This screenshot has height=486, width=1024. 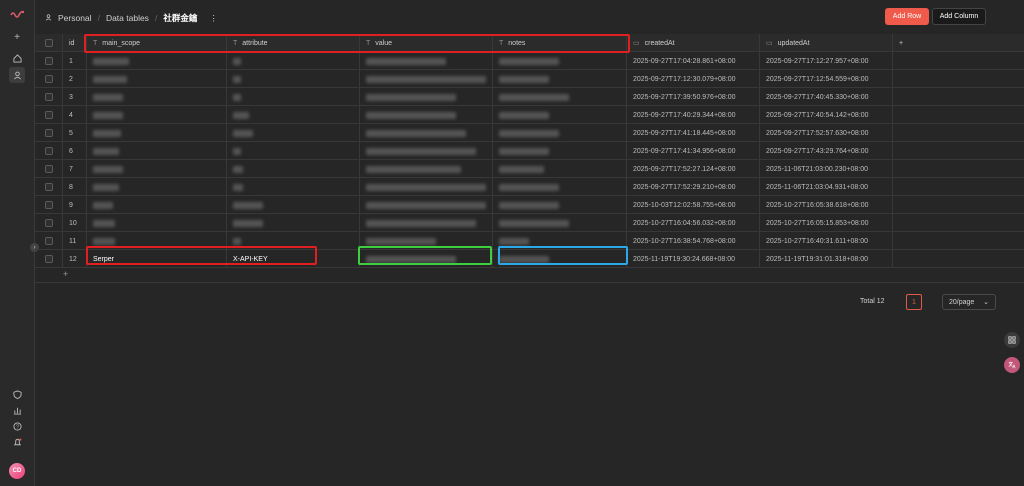 I want to click on cell-created-at: 2025-10-27T16:38:54.768+08:00, so click(x=693, y=241).